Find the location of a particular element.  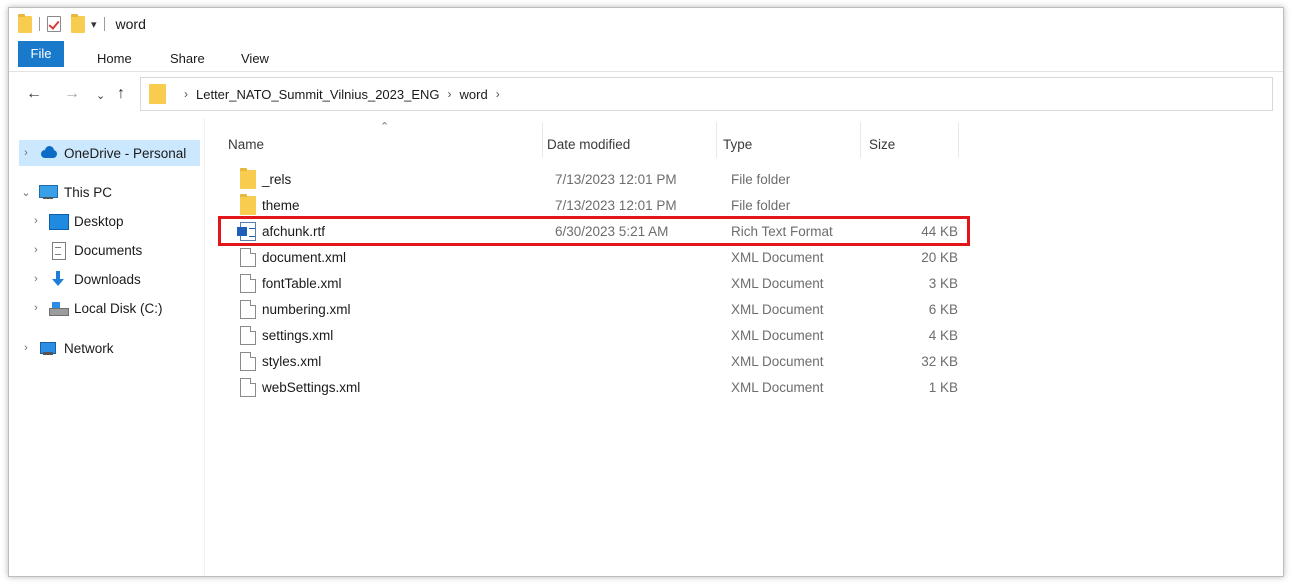

computer-icon is located at coordinates (48, 192).